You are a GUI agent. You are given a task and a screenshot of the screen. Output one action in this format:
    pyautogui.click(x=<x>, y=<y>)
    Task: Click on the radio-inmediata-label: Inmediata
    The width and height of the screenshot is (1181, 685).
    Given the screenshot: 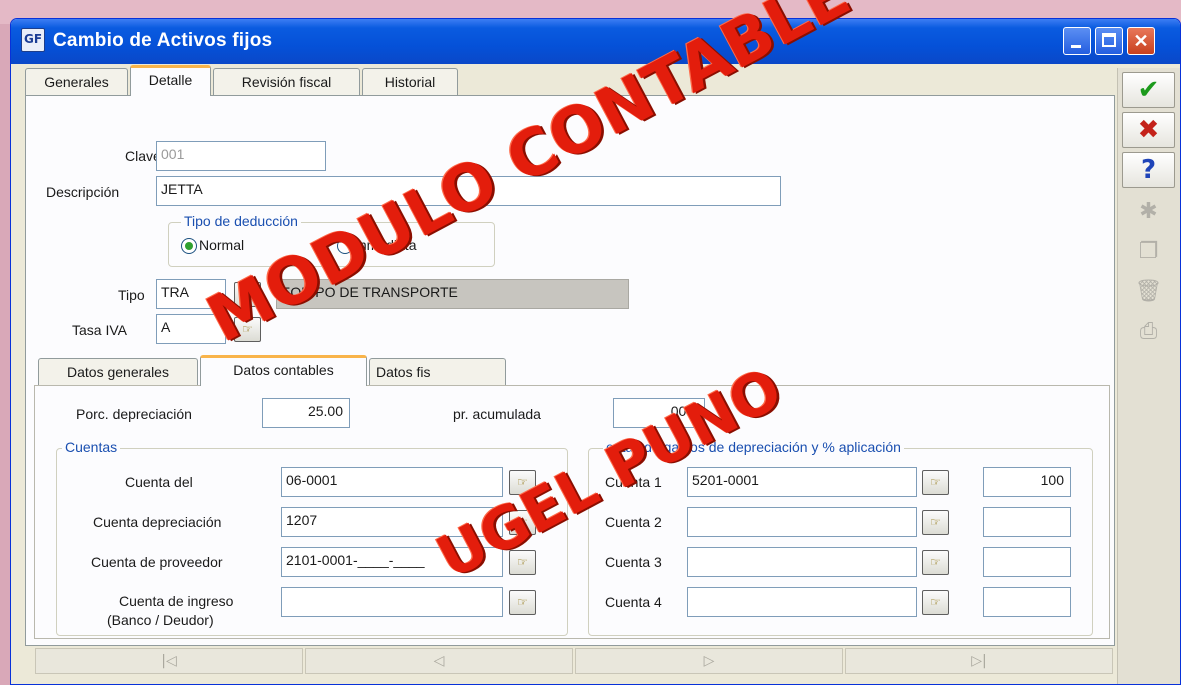 What is the action you would take?
    pyautogui.click(x=386, y=245)
    